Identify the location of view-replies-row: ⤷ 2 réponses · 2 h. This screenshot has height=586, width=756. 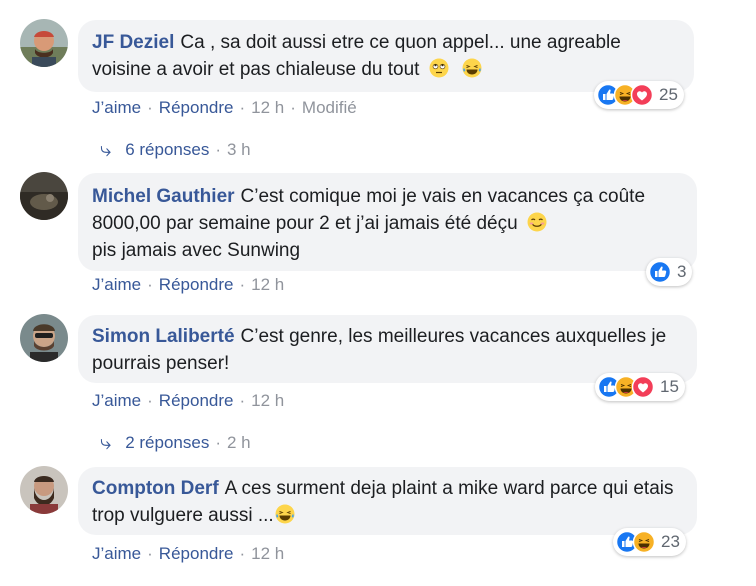
(175, 443).